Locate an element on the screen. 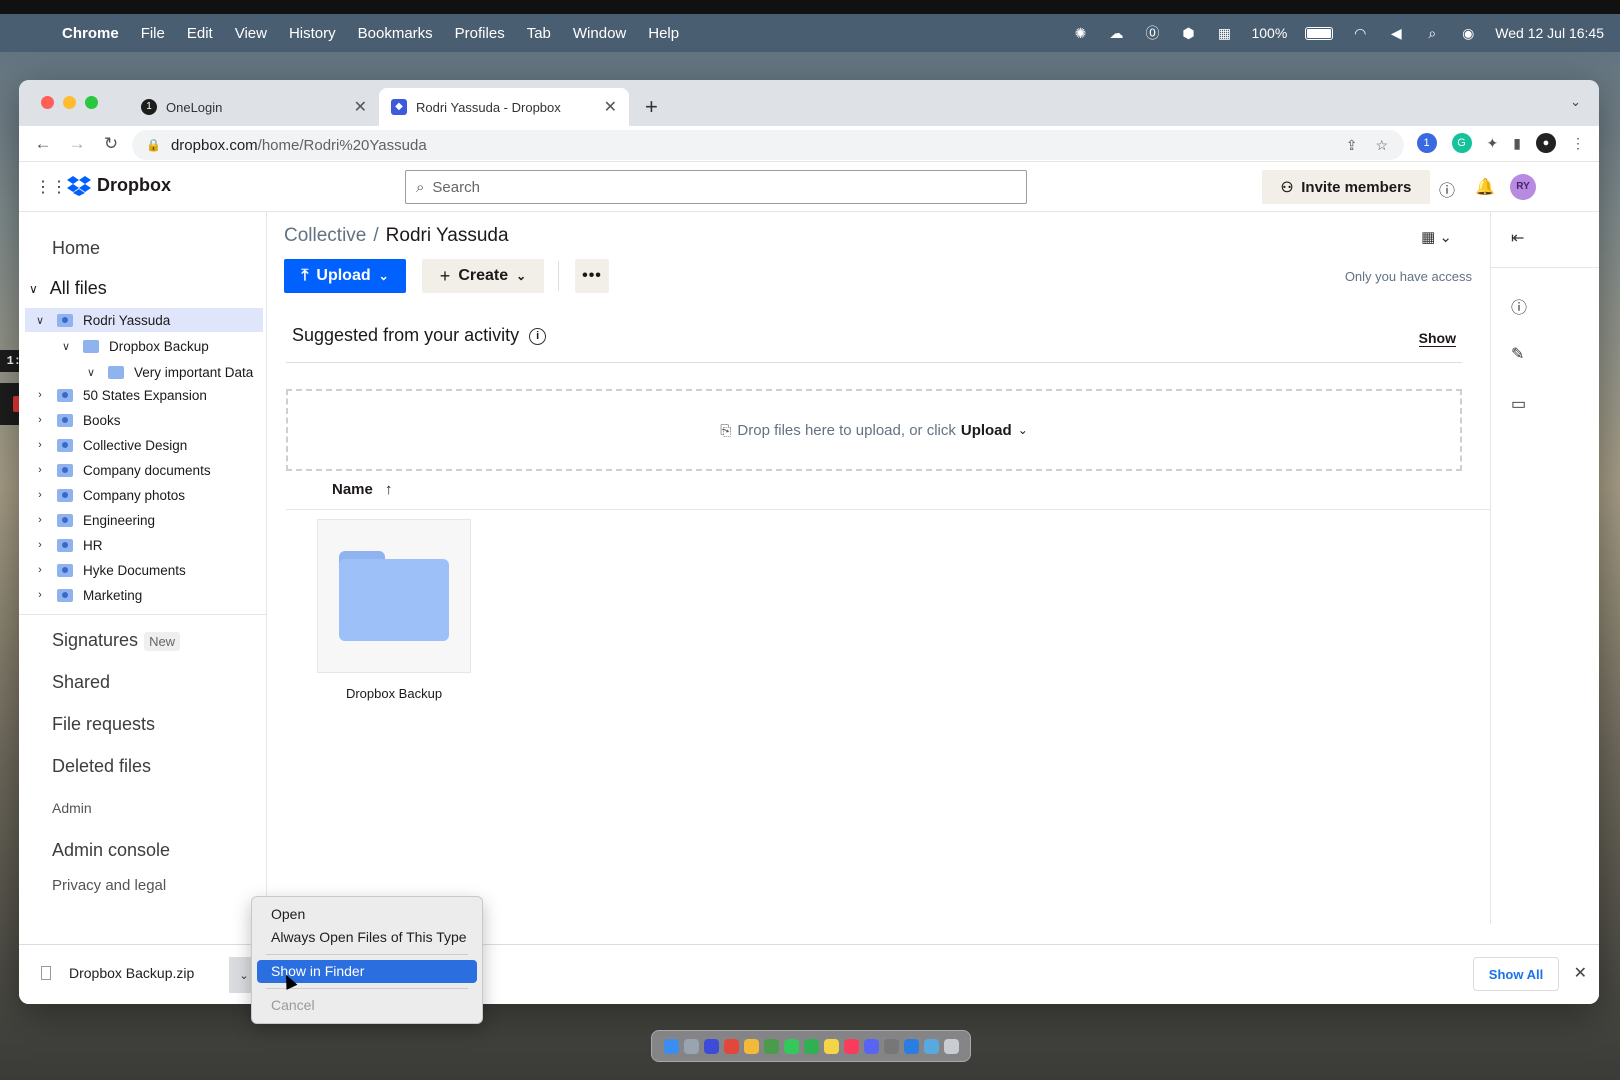 This screenshot has width=1620, height=1080. downloads-dock-icon is located at coordinates (931, 1046).